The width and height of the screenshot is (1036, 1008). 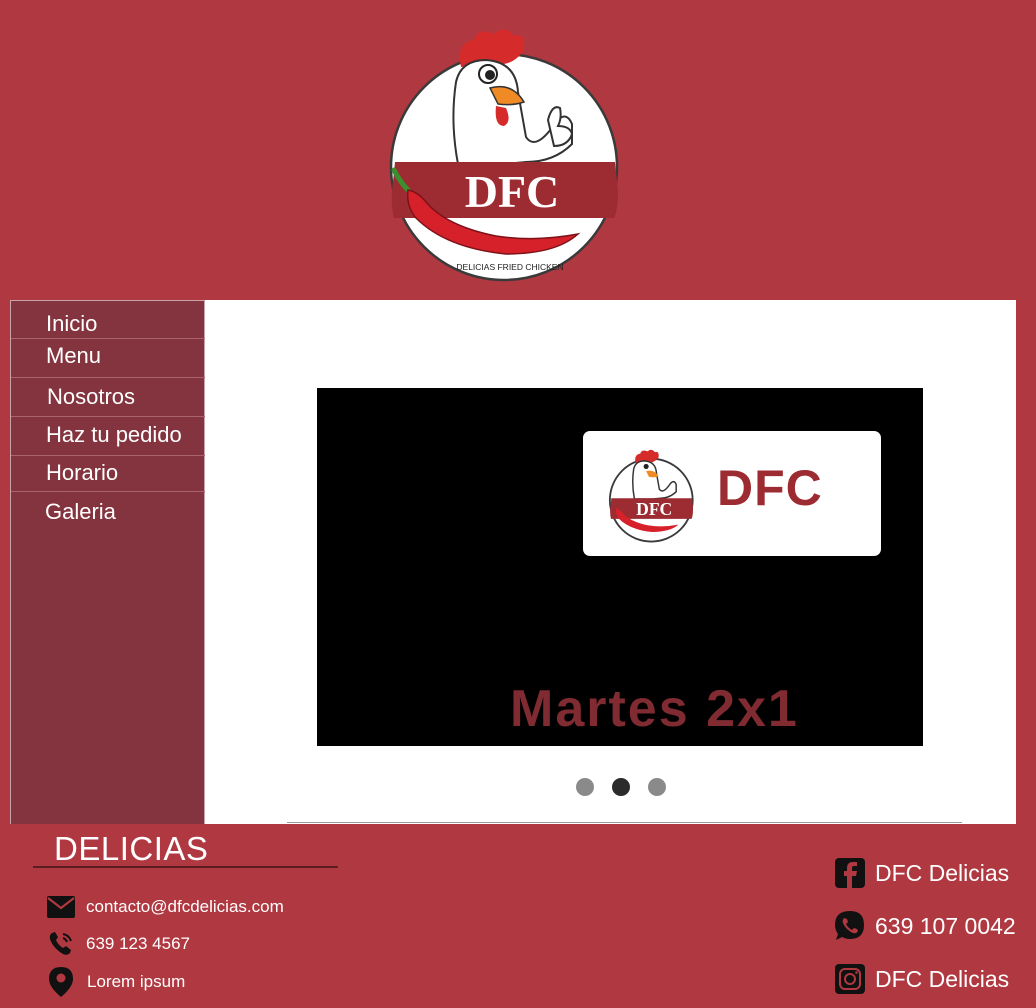 I want to click on contact-address: Lorem ipsum, so click(x=115, y=982).